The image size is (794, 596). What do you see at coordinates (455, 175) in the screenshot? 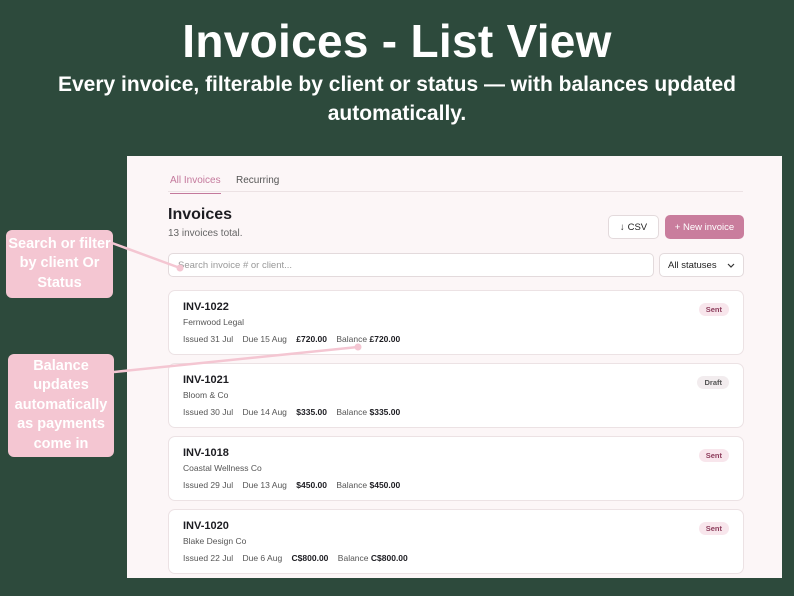
I see `tab-bar: All Invoices Recurring` at bounding box center [455, 175].